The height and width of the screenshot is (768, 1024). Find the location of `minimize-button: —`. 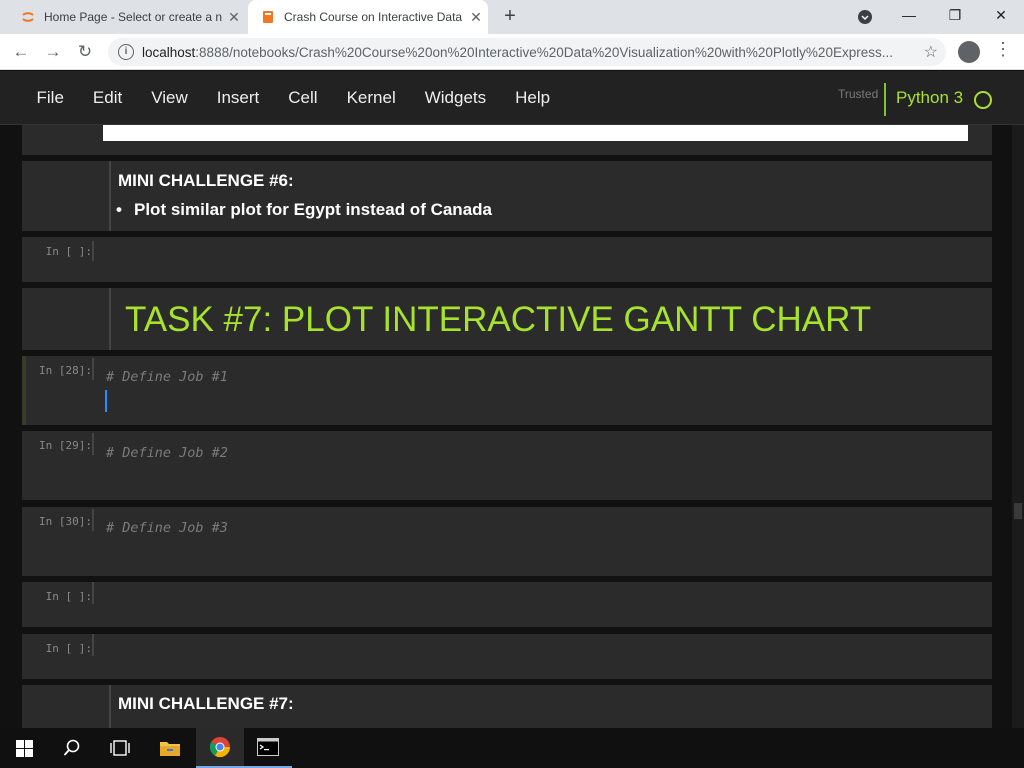

minimize-button: — is located at coordinates (909, 17).